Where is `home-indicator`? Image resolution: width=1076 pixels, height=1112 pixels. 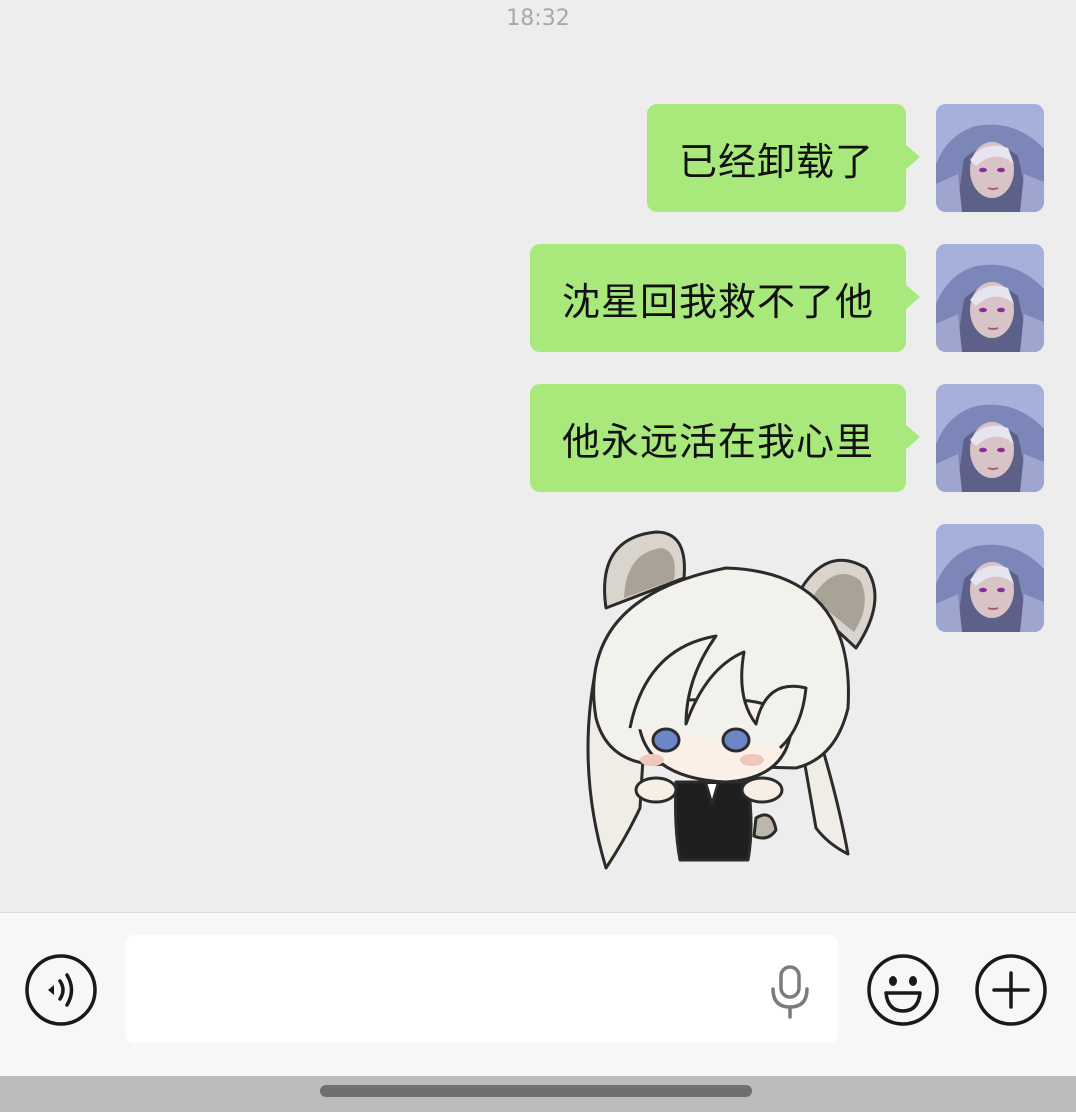 home-indicator is located at coordinates (536, 1091).